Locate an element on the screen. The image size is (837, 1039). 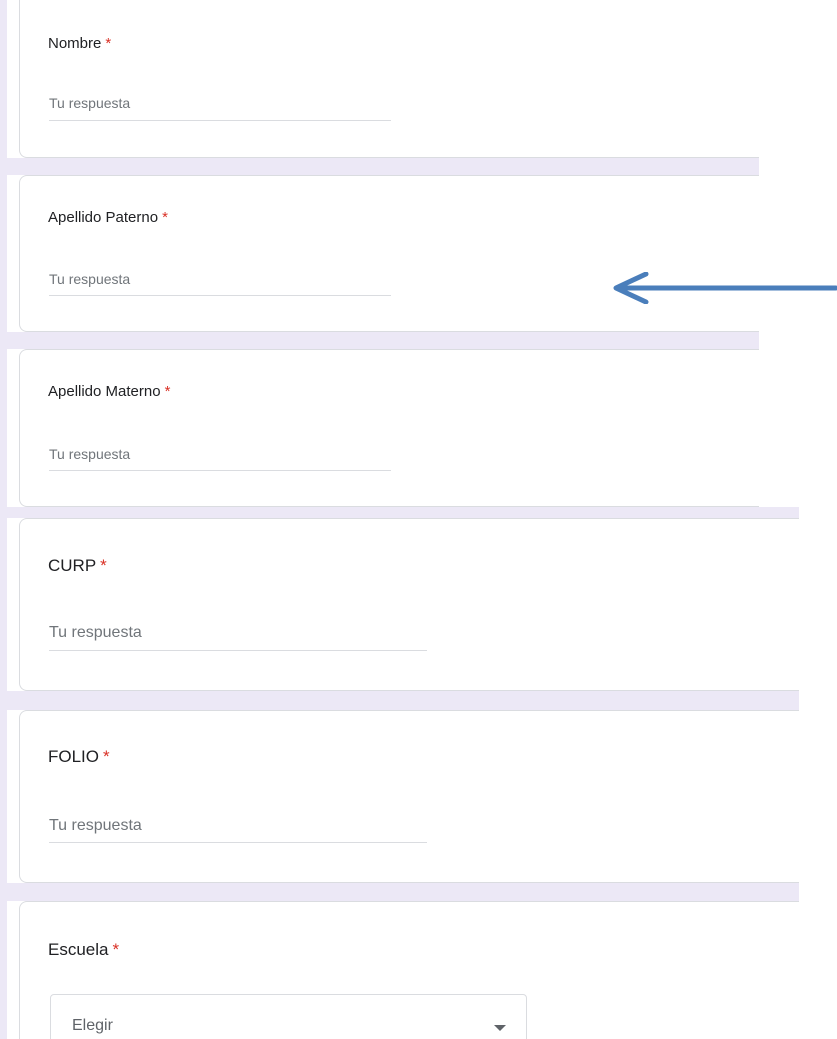
dropdown-selected-value: Elegir is located at coordinates (92, 1025).